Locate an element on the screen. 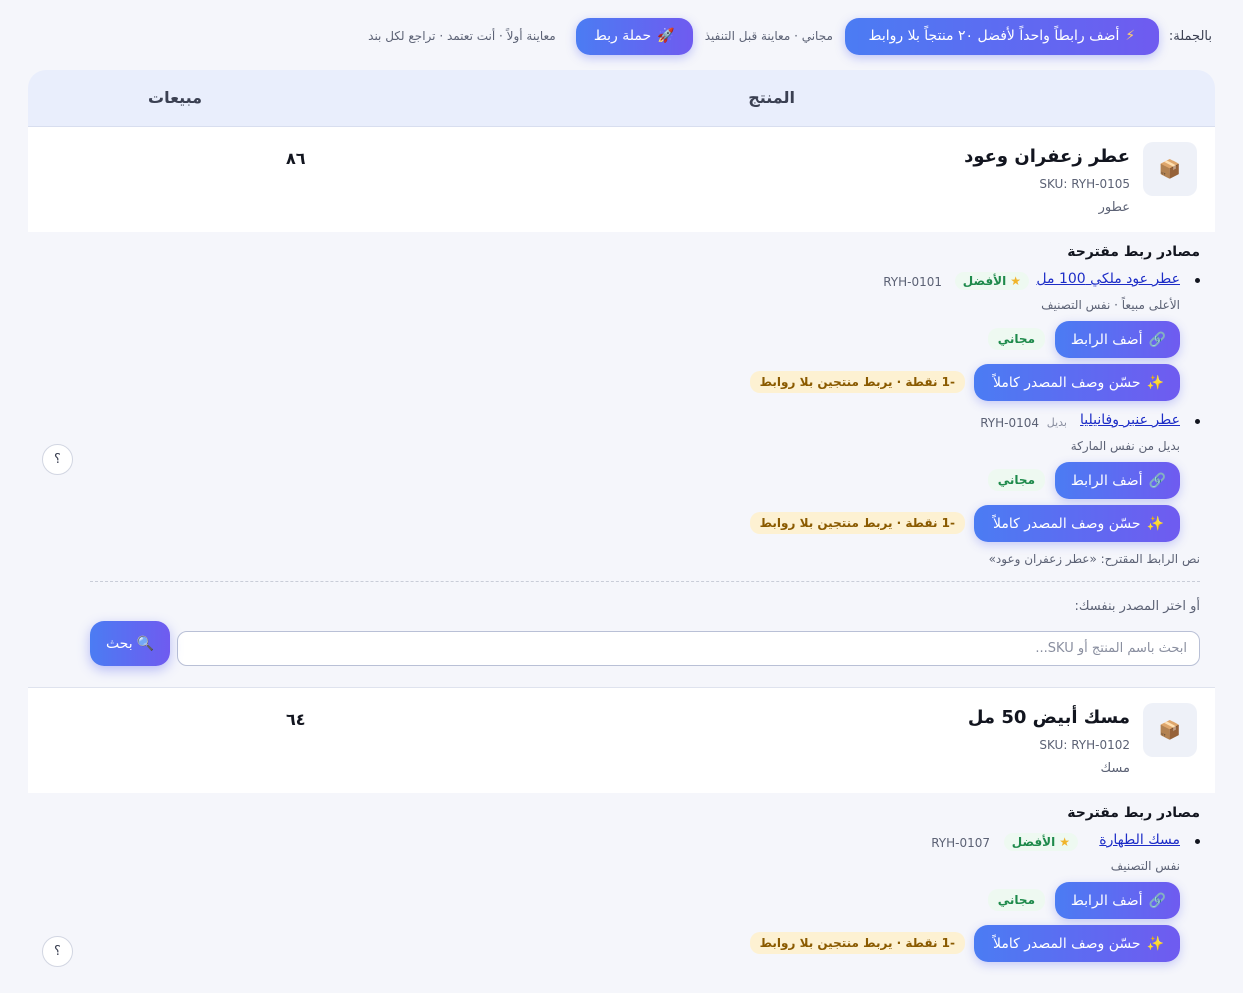 The image size is (1243, 993). product-sales: ٦٤ is located at coordinates (296, 719).